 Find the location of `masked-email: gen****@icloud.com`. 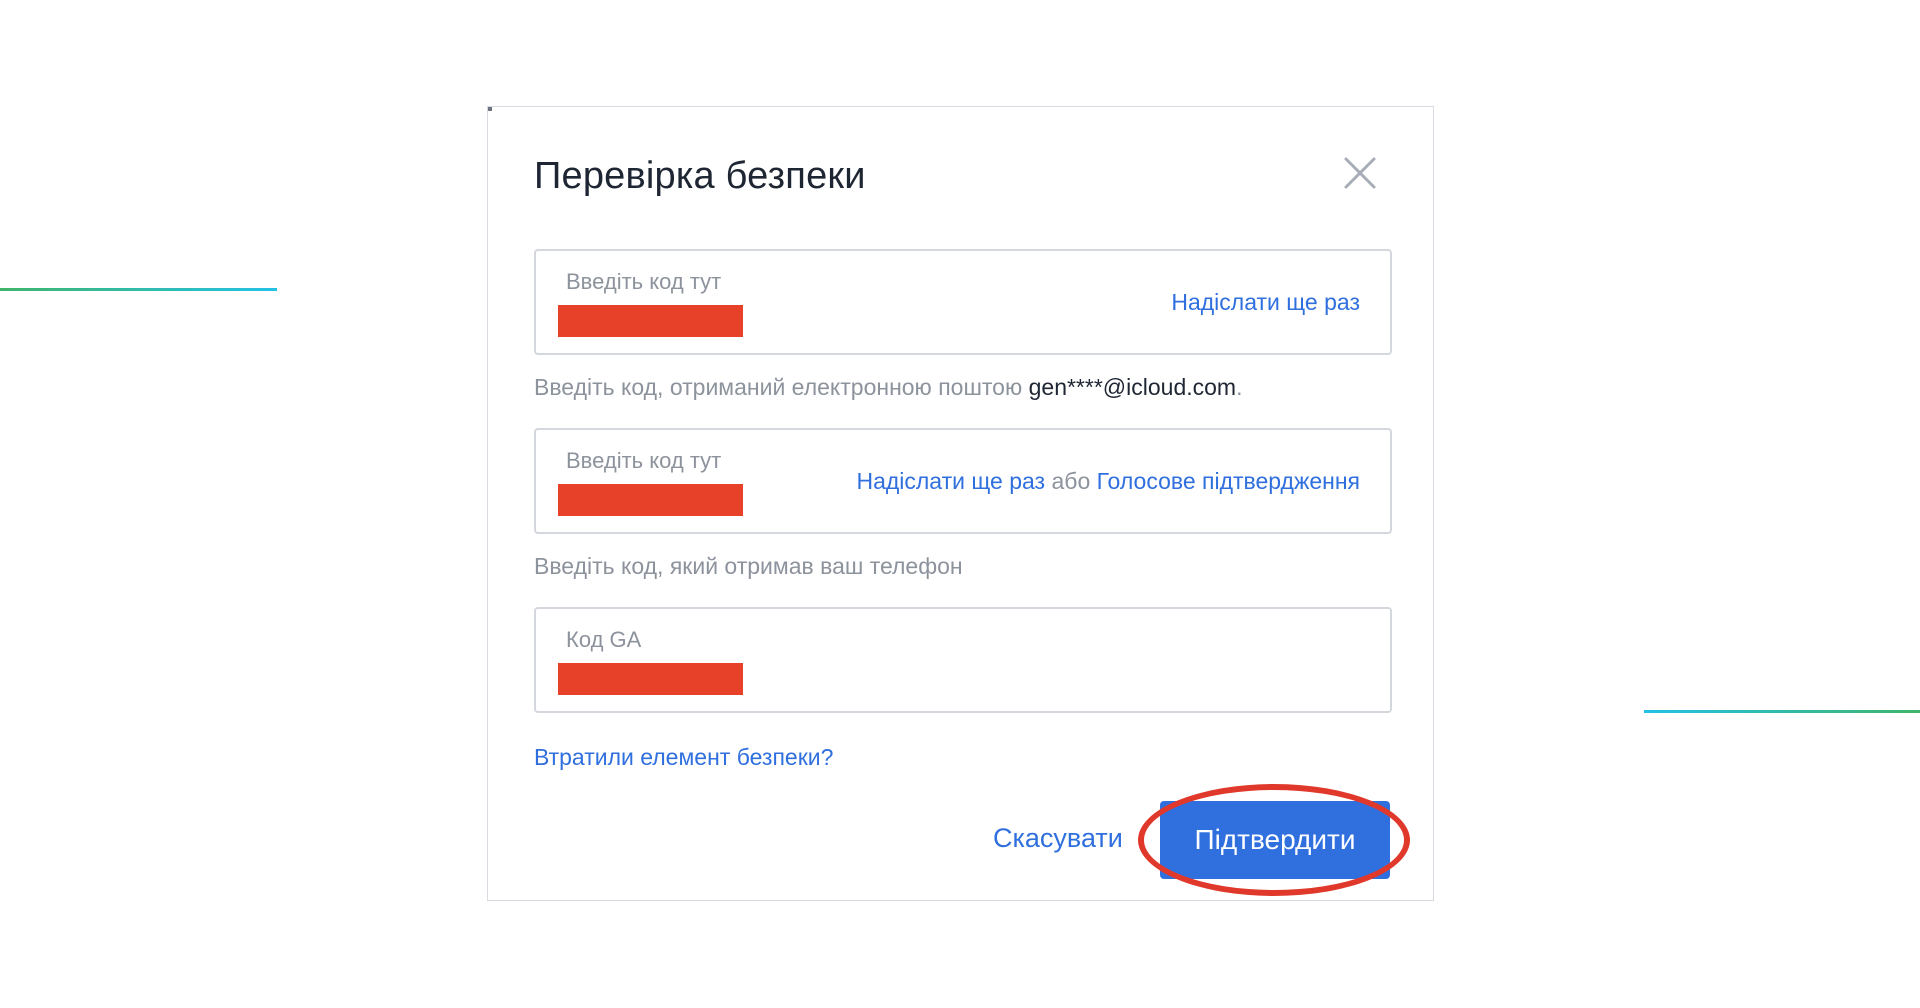

masked-email: gen****@icloud.com is located at coordinates (1132, 387).